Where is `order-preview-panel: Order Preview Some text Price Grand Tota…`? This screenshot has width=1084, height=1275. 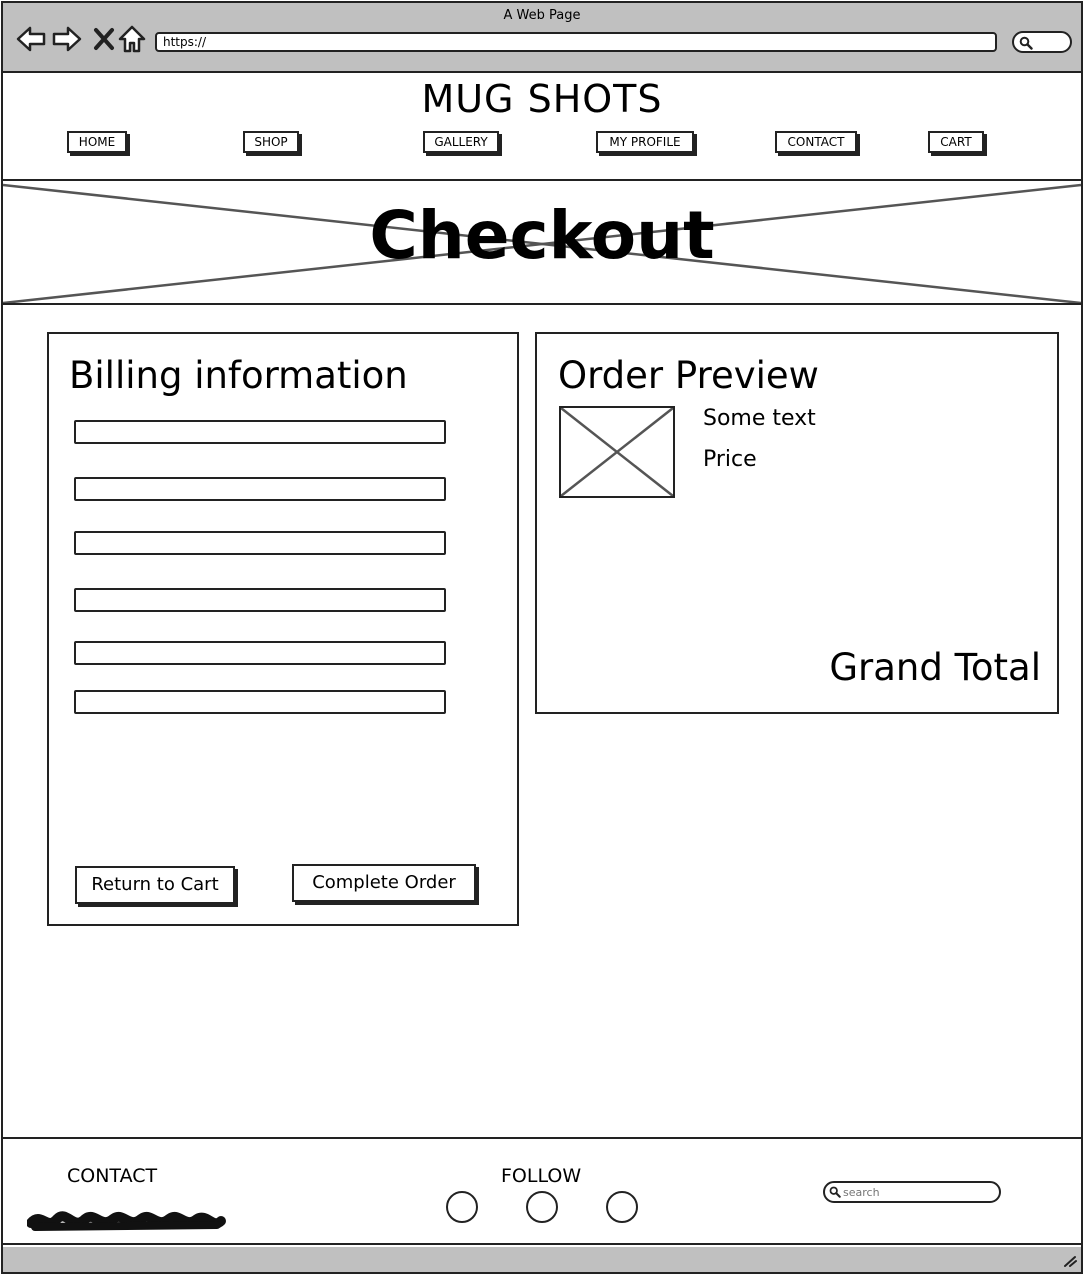
order-preview-panel: Order Preview Some text Price Grand Tota… is located at coordinates (797, 523).